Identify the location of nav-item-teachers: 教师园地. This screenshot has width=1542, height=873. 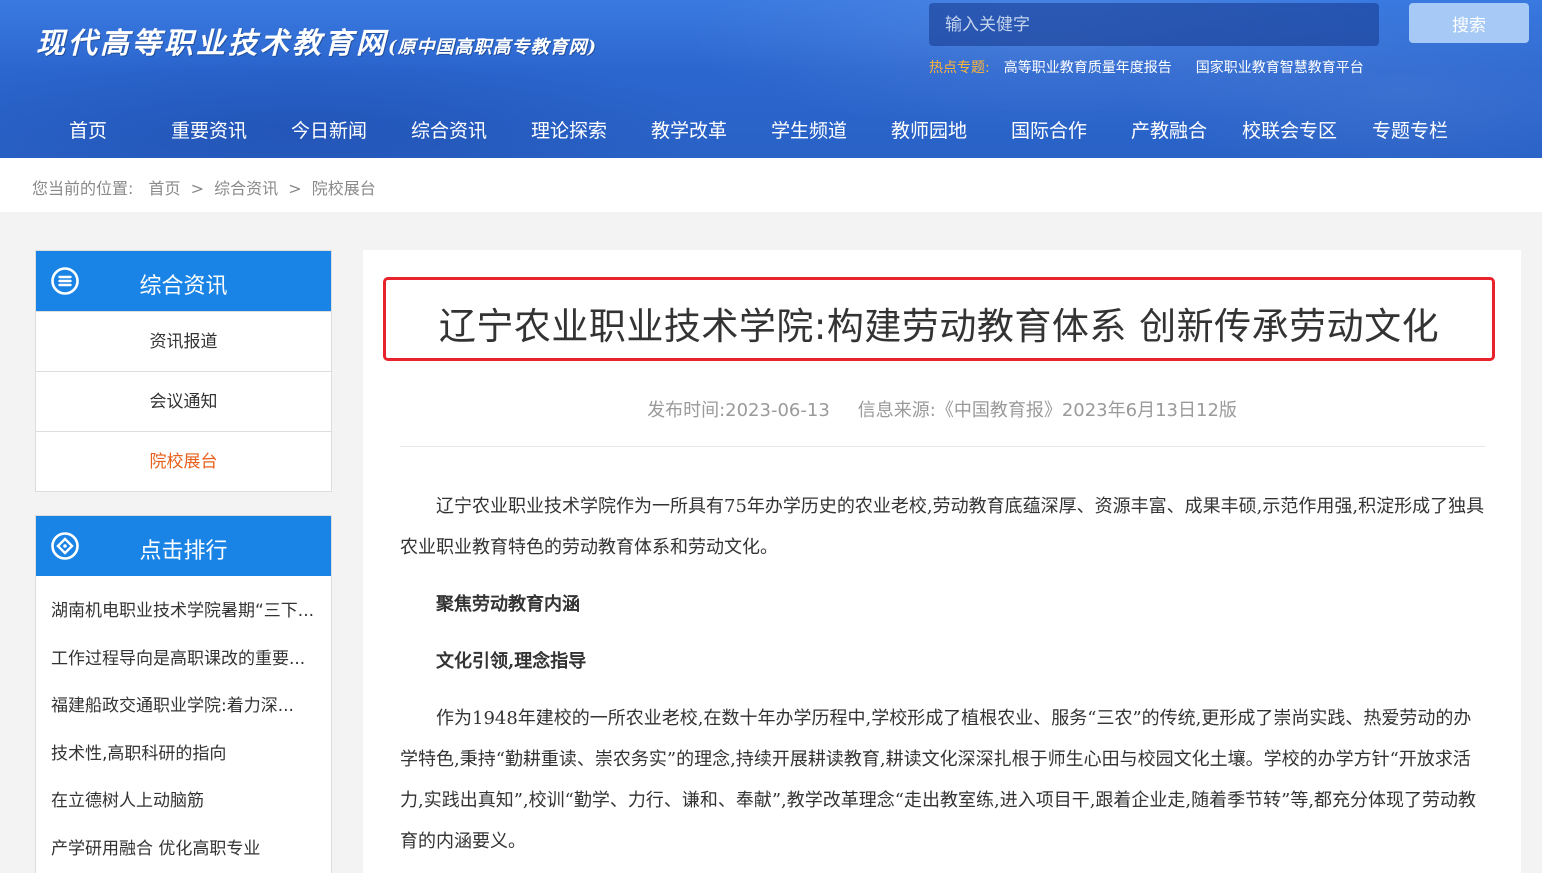
(929, 129).